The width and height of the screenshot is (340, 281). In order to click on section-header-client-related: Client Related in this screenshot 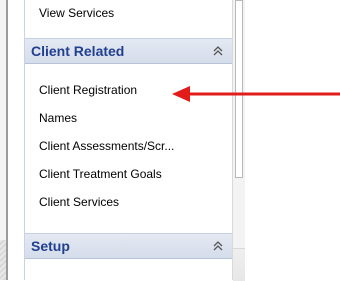, I will do `click(129, 51)`.